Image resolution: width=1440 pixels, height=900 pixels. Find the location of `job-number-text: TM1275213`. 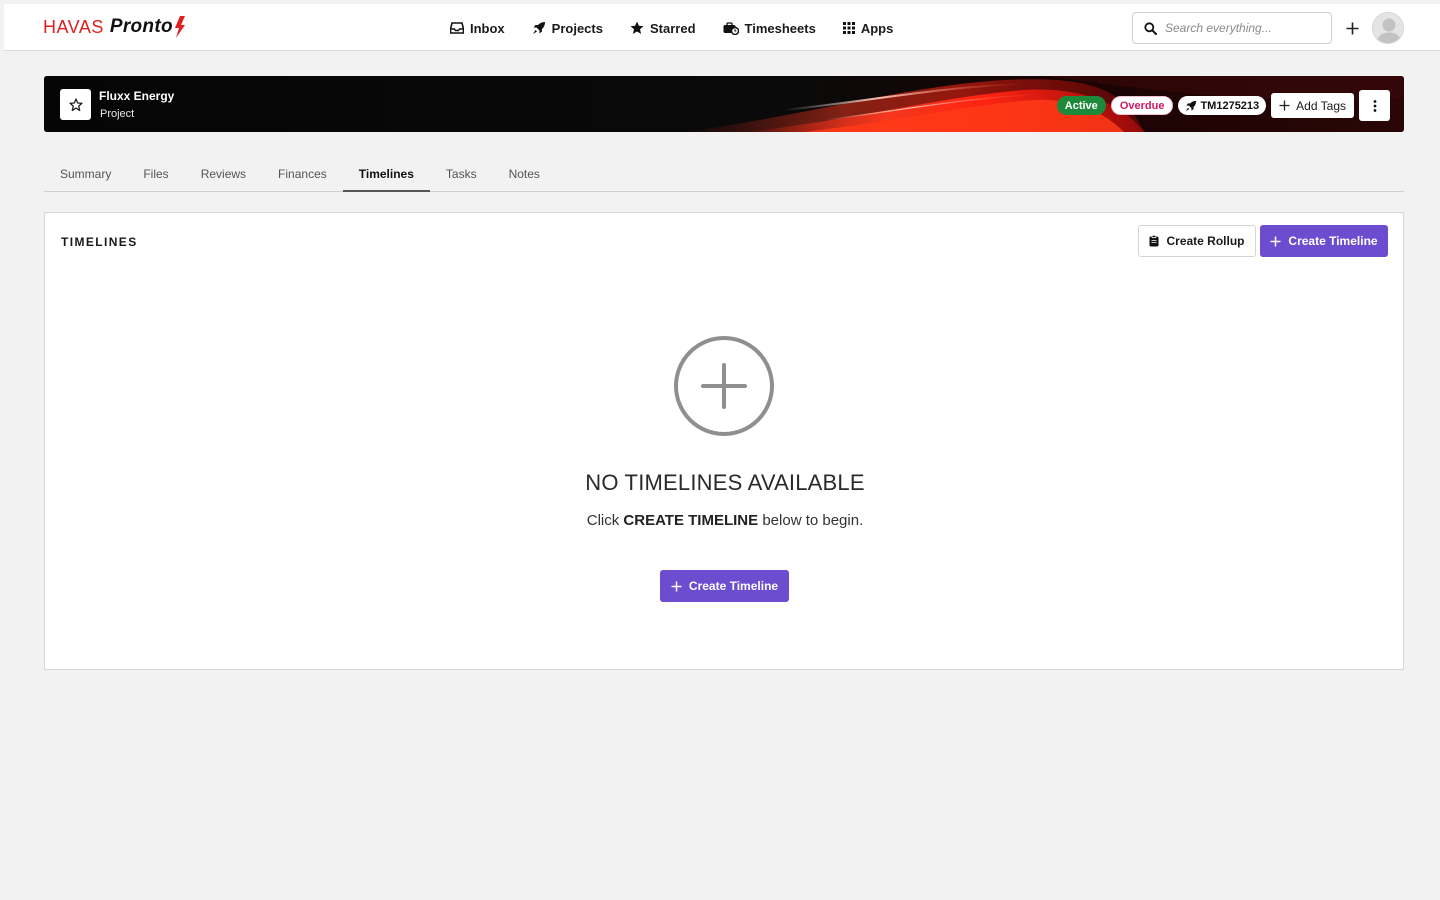

job-number-text: TM1275213 is located at coordinates (1230, 105).